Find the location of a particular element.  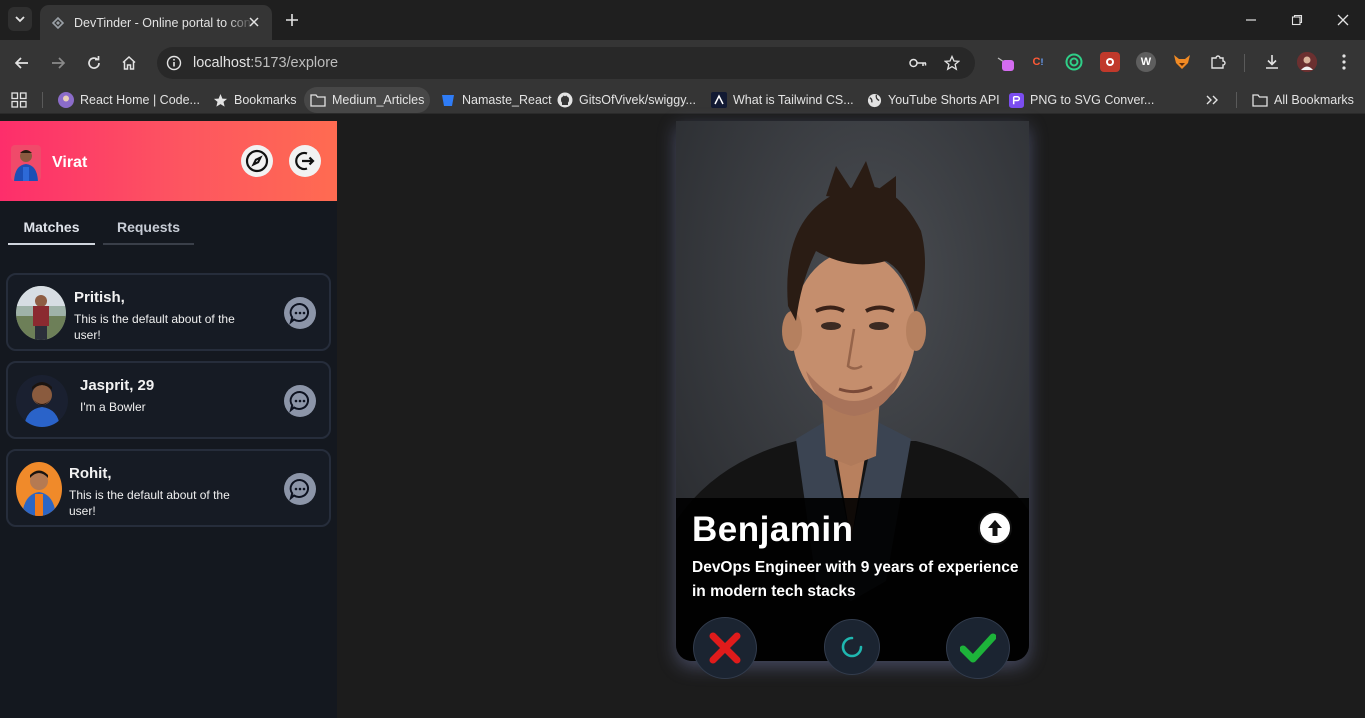

site-info-icon is located at coordinates (174, 63).